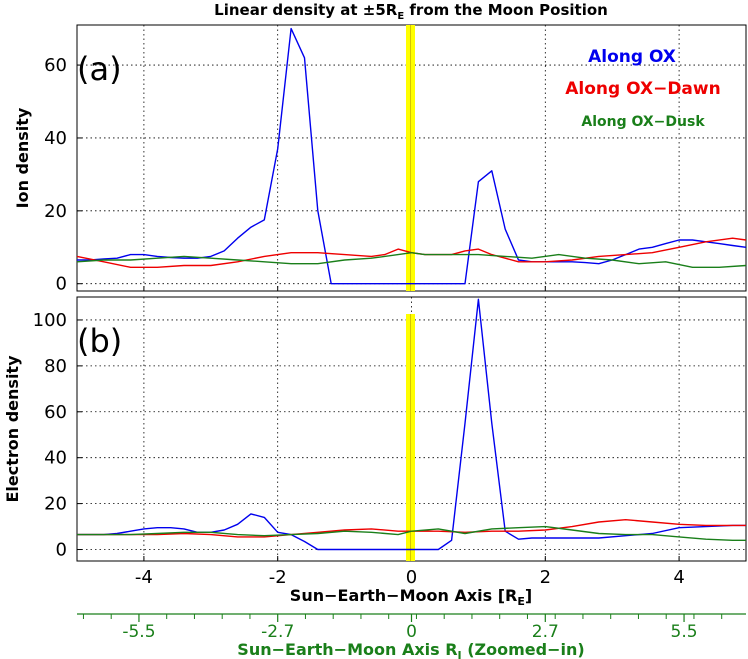  What do you see at coordinates (50, 320) in the screenshot?
I see `y-tick-label-b: 100` at bounding box center [50, 320].